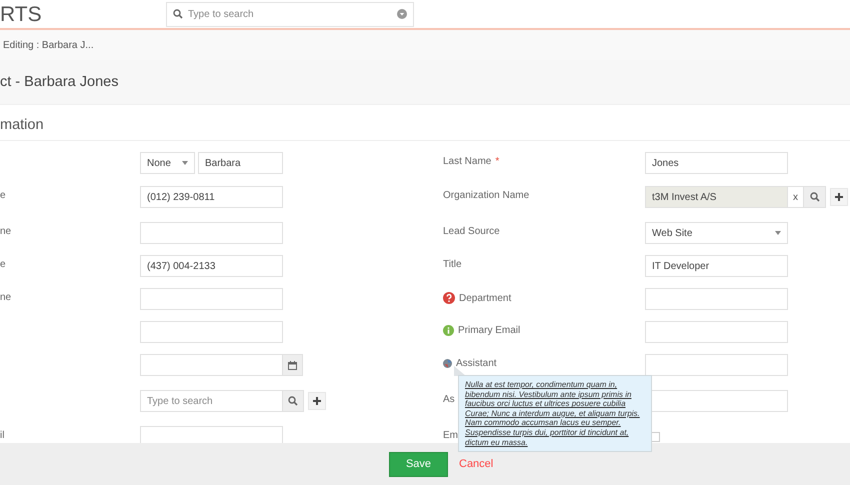 This screenshot has width=850, height=485. I want to click on field-label: Assistant, so click(476, 363).